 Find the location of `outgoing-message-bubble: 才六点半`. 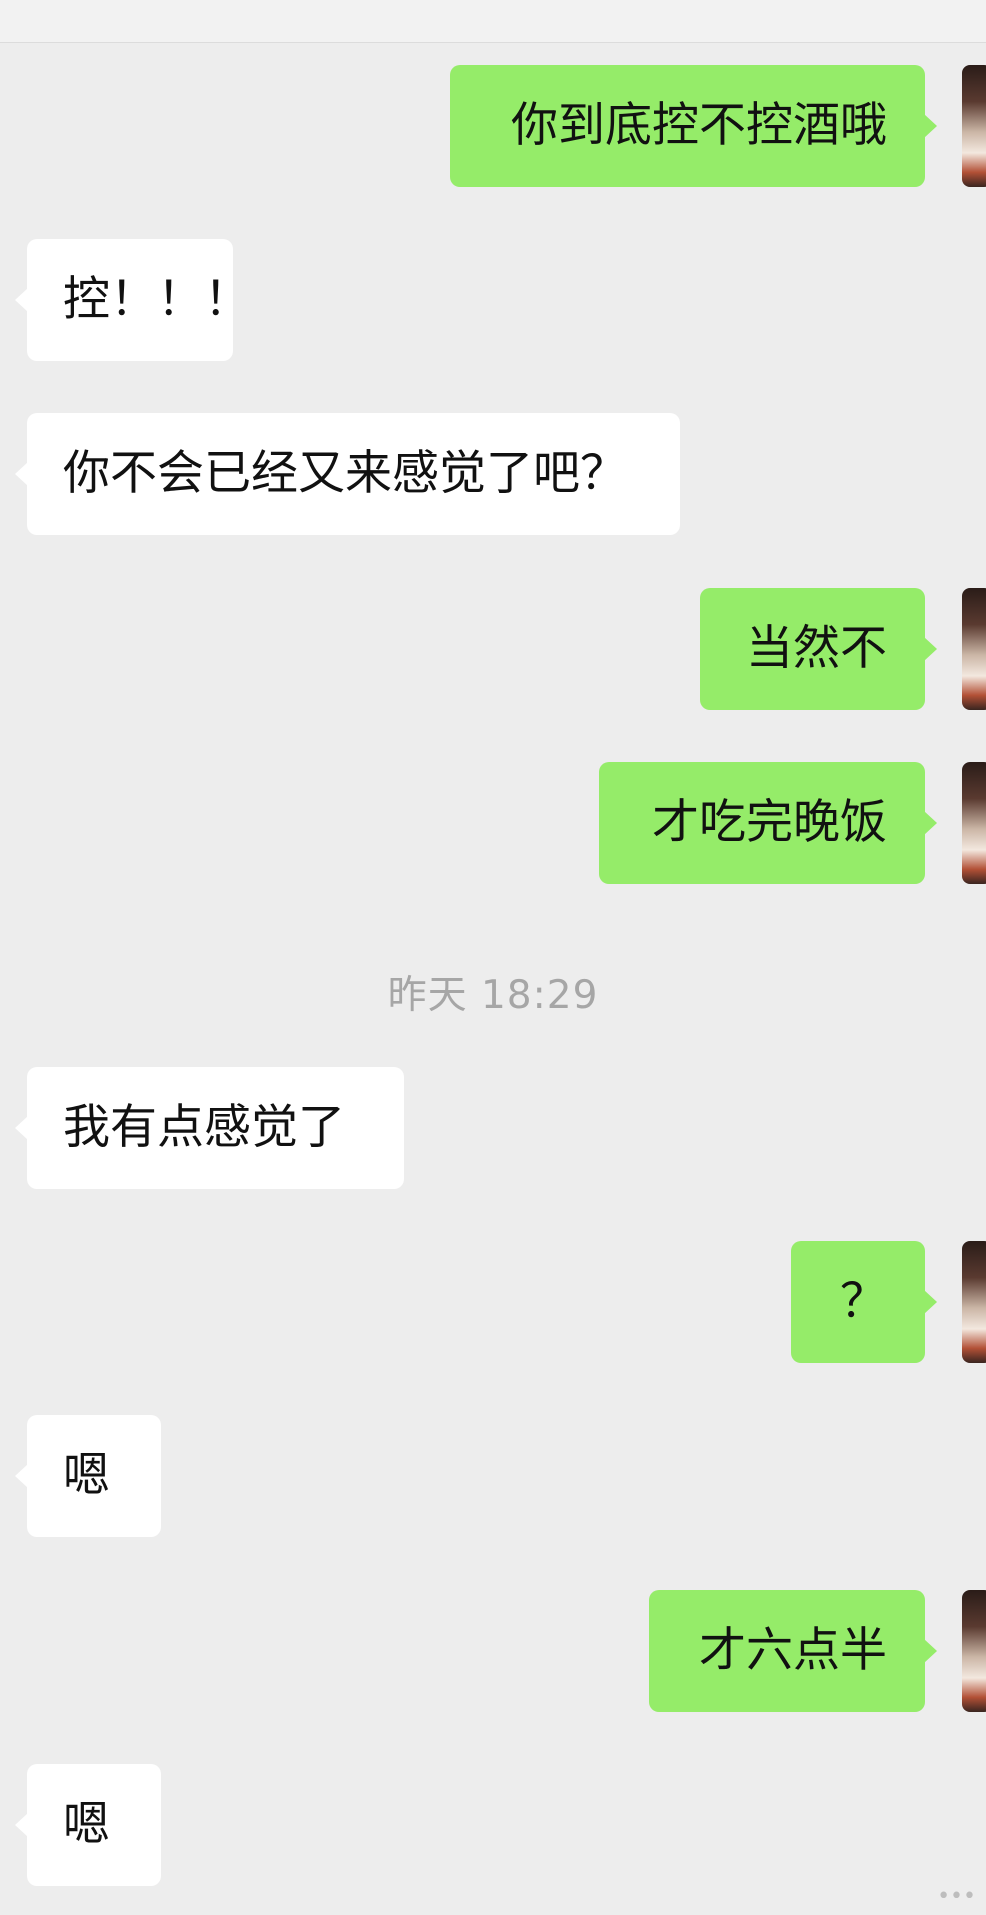

outgoing-message-bubble: 才六点半 is located at coordinates (793, 1651).